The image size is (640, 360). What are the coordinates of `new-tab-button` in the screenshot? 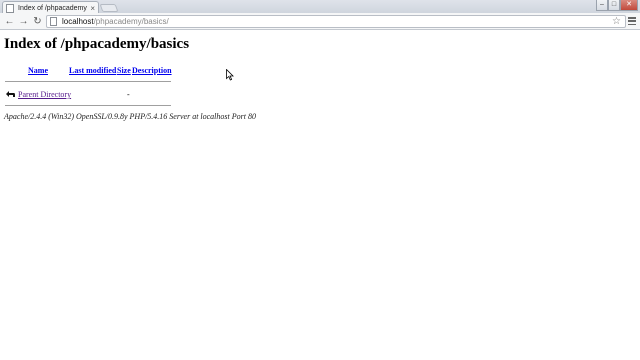 It's located at (109, 8).